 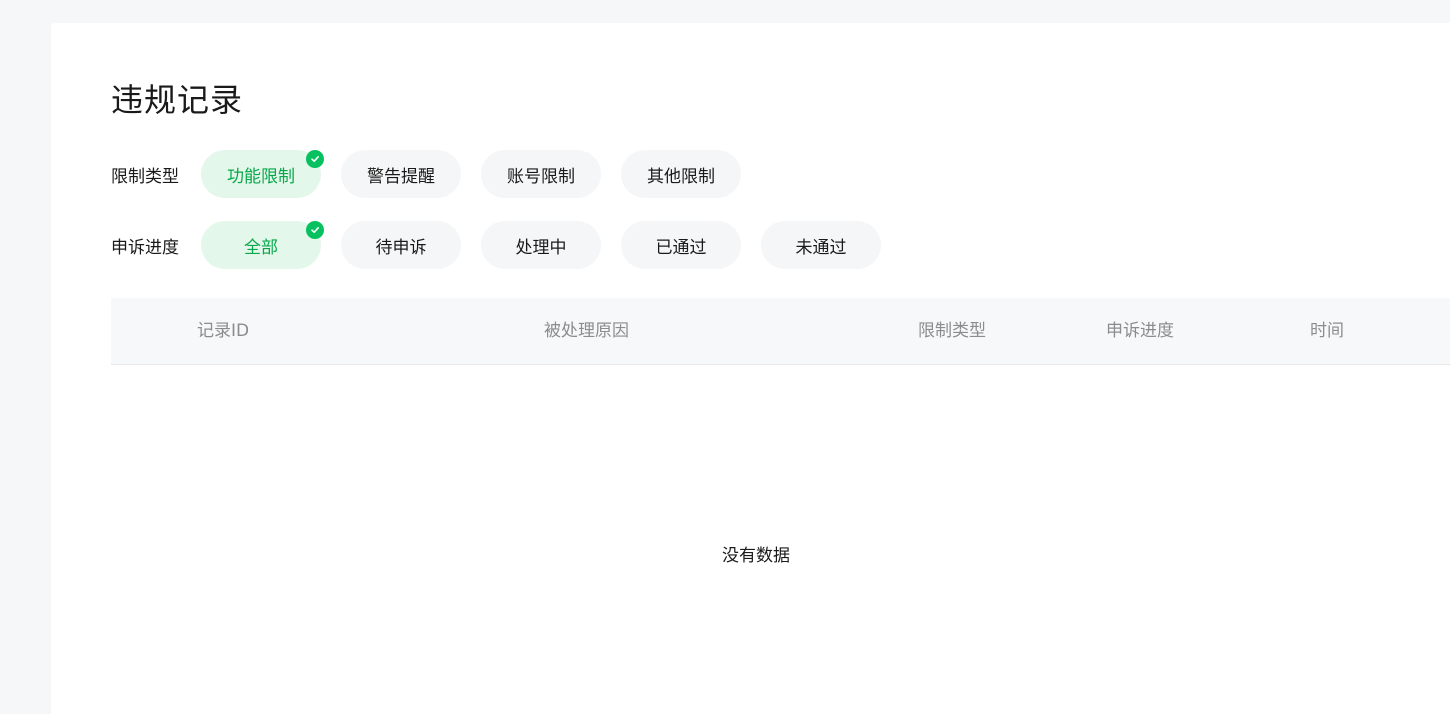 I want to click on restriction-type-label: 限制类型, so click(x=145, y=176).